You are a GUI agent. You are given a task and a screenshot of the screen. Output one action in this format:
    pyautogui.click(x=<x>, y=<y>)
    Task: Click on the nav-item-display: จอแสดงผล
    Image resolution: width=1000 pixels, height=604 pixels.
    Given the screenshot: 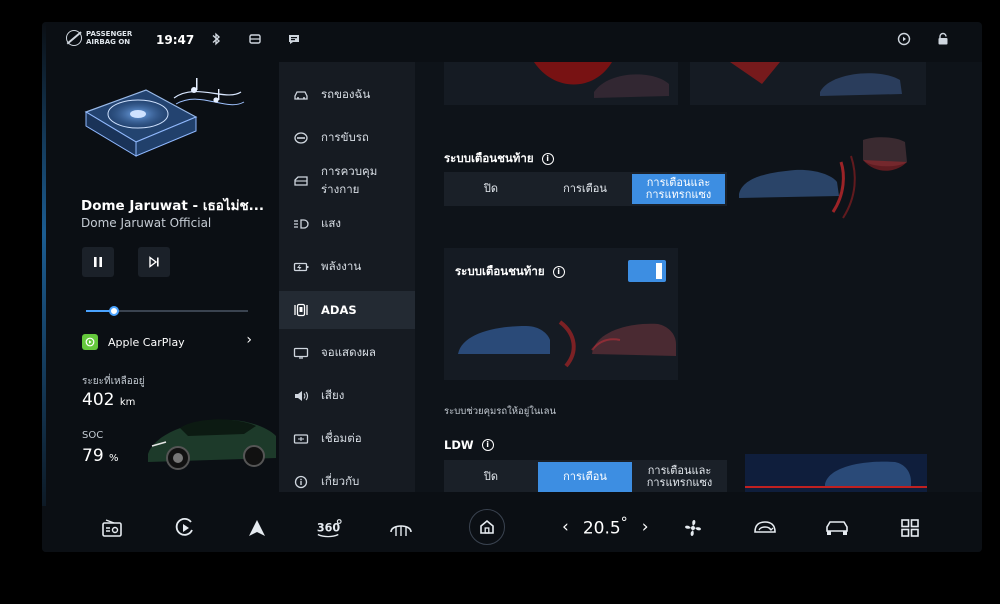 What is the action you would take?
    pyautogui.click(x=347, y=353)
    